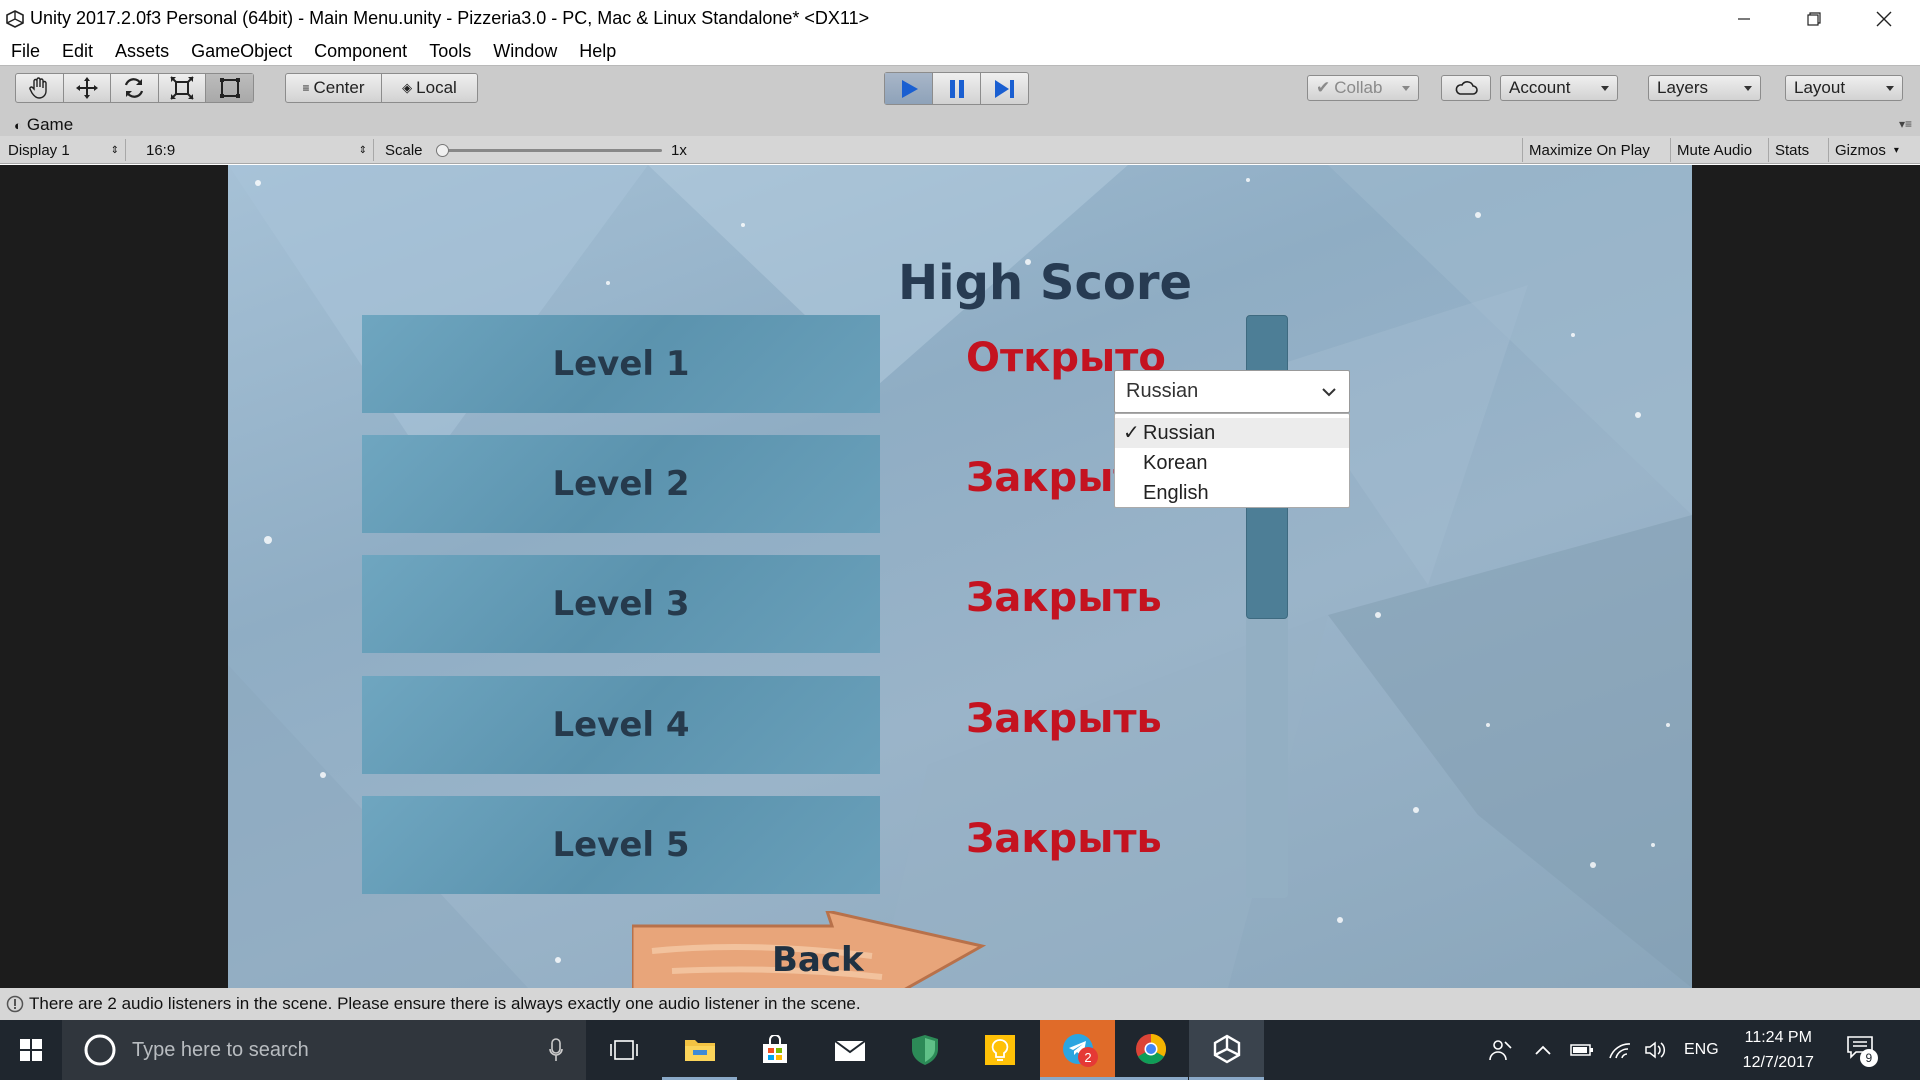 This screenshot has height=1080, width=1920. I want to click on pivot-center-button: ≡ Center, so click(334, 88).